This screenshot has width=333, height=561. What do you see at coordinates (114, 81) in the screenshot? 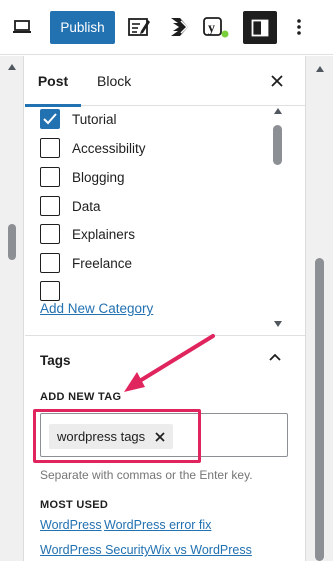
I see `tab-block: Block` at bounding box center [114, 81].